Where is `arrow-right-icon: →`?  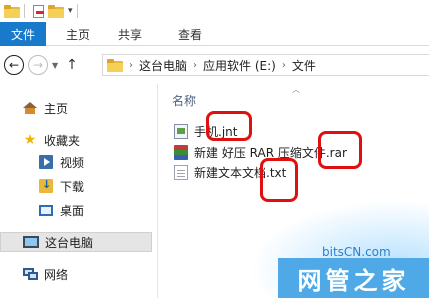 arrow-right-icon: → is located at coordinates (38, 65).